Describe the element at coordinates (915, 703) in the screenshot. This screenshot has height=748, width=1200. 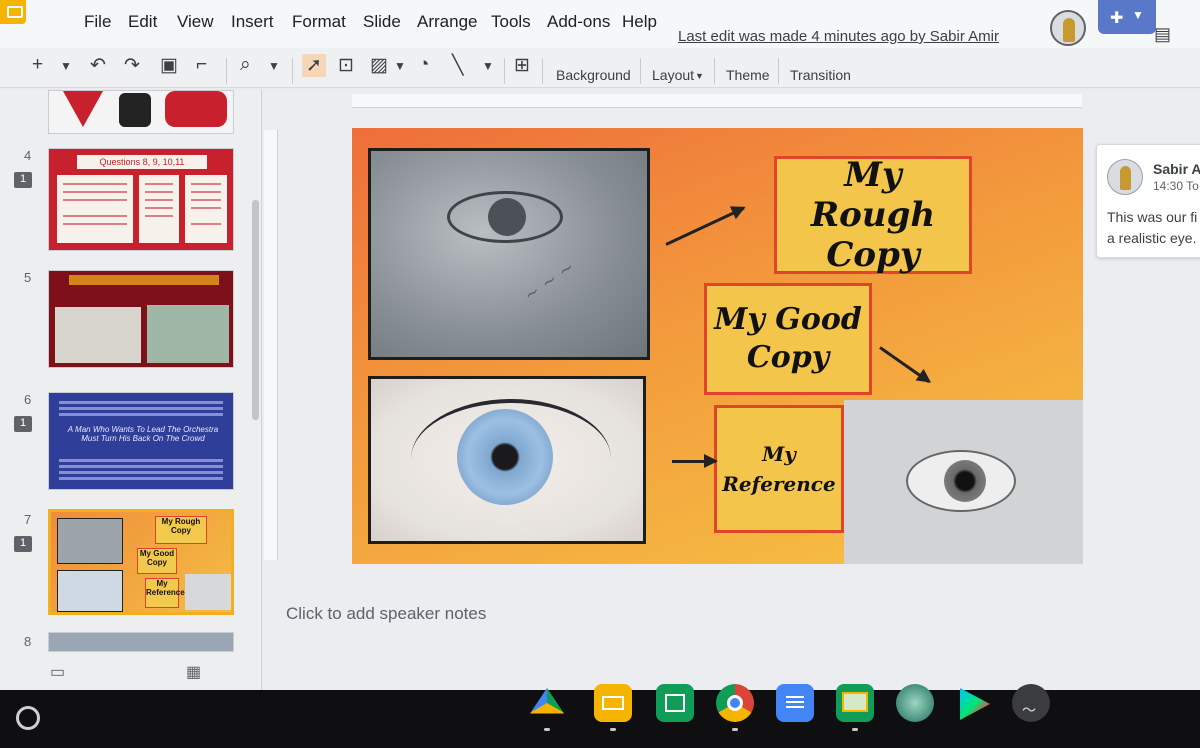
I see `globe-app-icon` at that location.